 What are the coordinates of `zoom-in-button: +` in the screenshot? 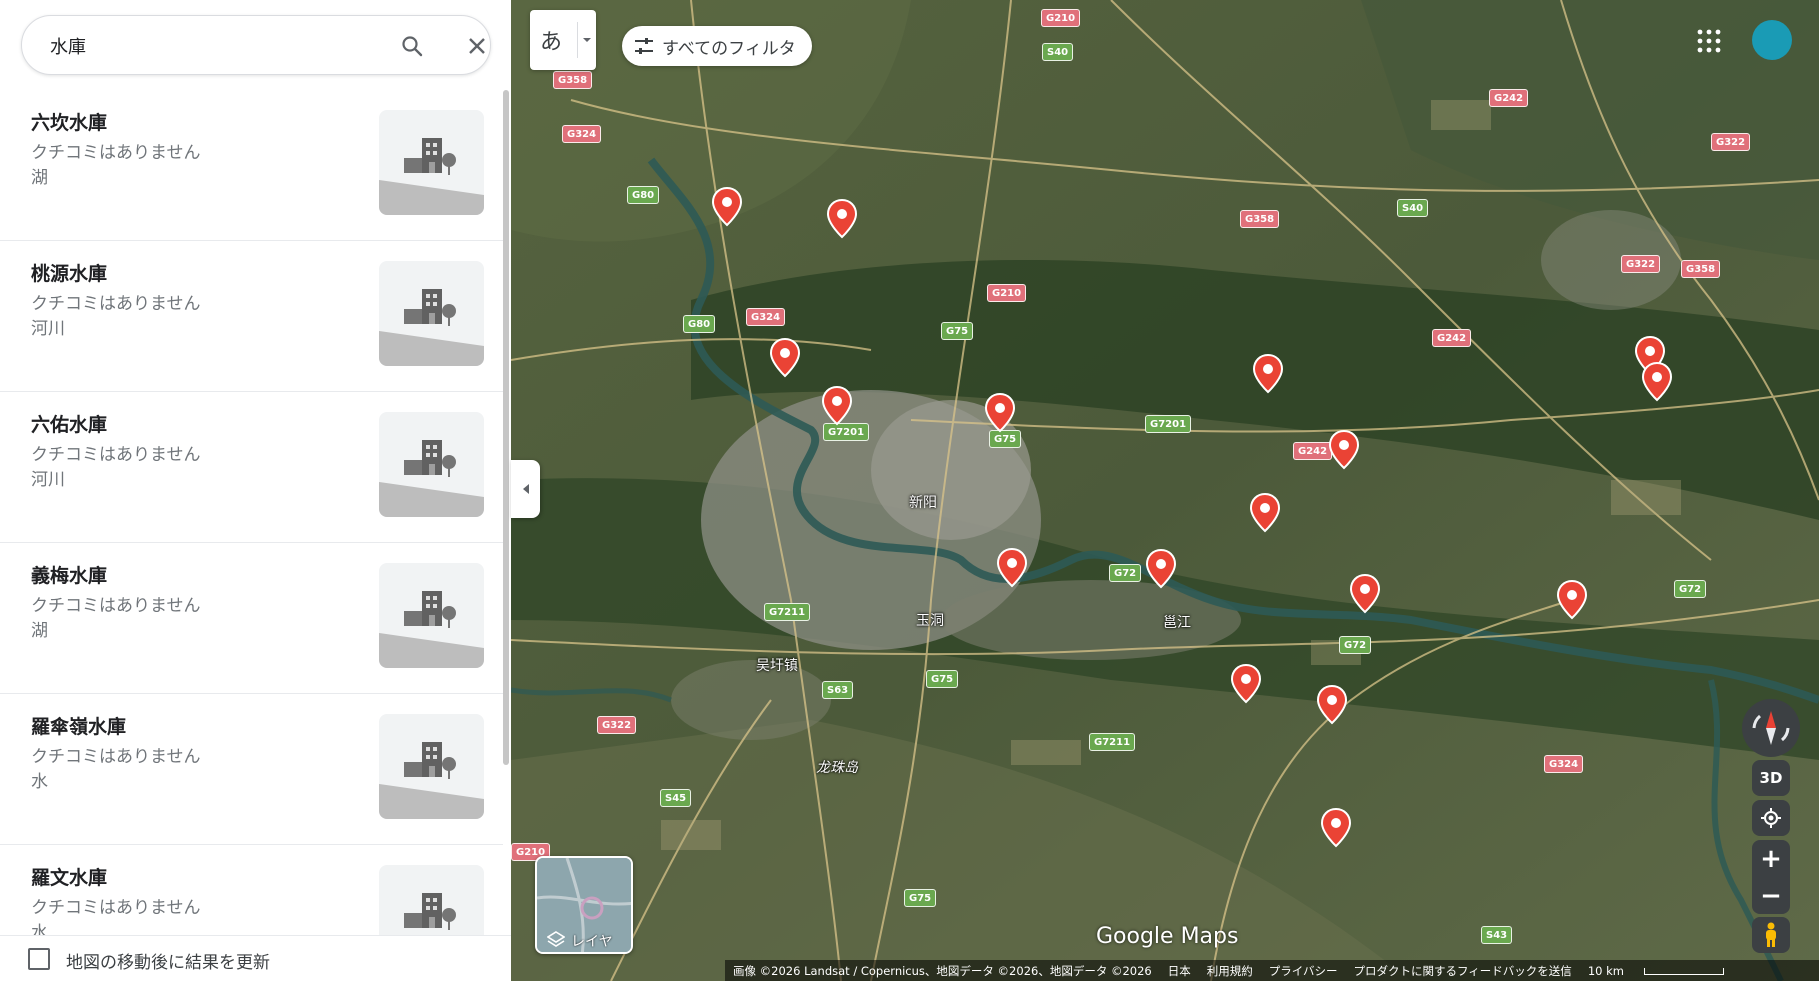 It's located at (1771, 858).